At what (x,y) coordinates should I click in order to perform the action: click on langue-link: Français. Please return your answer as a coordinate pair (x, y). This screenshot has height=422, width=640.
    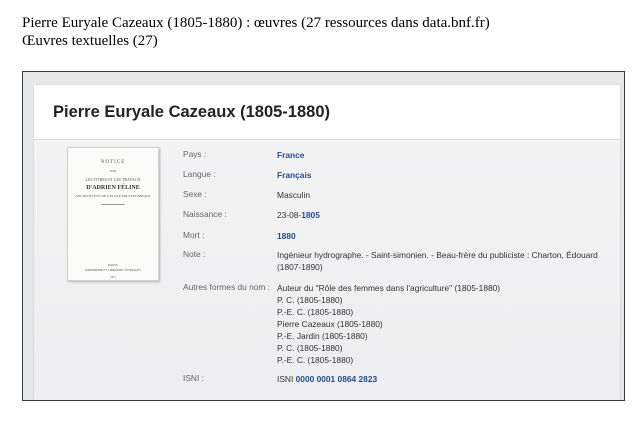
    Looking at the image, I should click on (444, 175).